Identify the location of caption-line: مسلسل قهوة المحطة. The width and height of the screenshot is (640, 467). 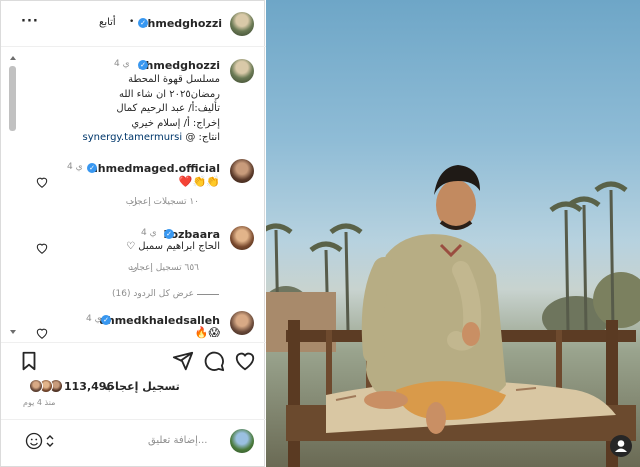
(174, 79).